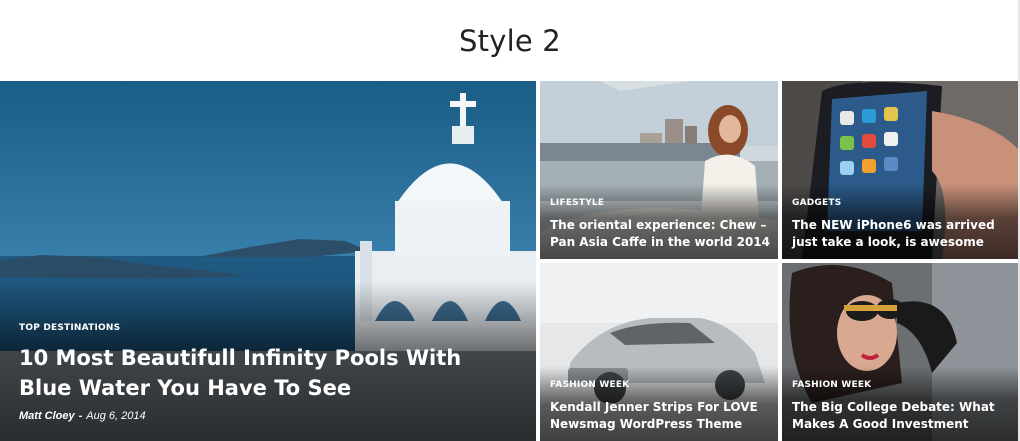 The image size is (1020, 441). I want to click on post-date: Aug 6, 2014, so click(116, 416).